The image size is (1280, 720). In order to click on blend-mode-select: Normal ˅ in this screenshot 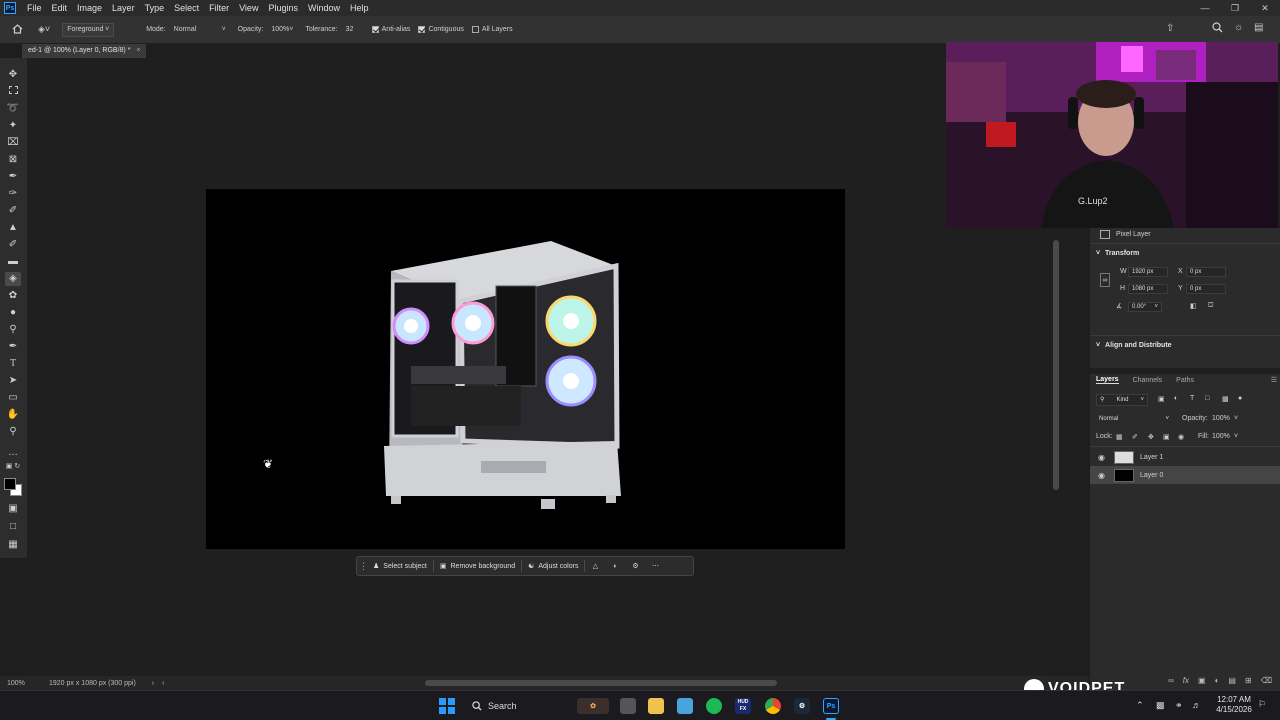, I will do `click(1134, 419)`.